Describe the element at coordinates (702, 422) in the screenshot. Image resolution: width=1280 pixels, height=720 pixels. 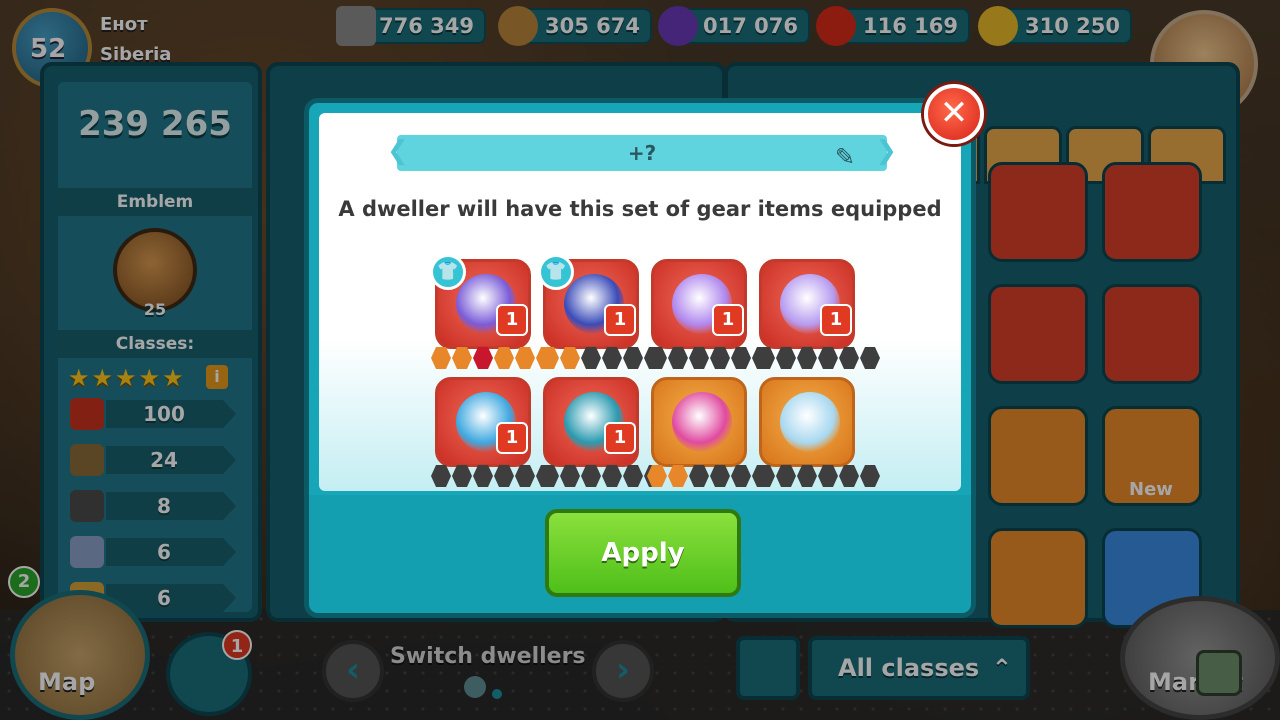
I see `eye-amulet-icon` at that location.